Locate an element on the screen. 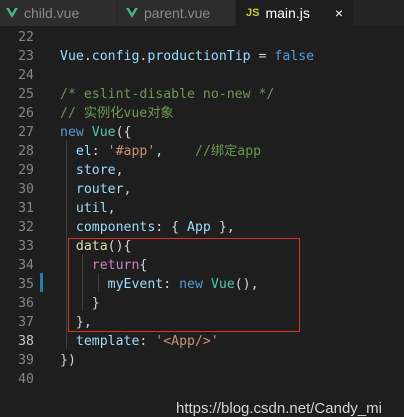 This screenshot has width=404, height=417. code-line: 40 is located at coordinates (202, 379).